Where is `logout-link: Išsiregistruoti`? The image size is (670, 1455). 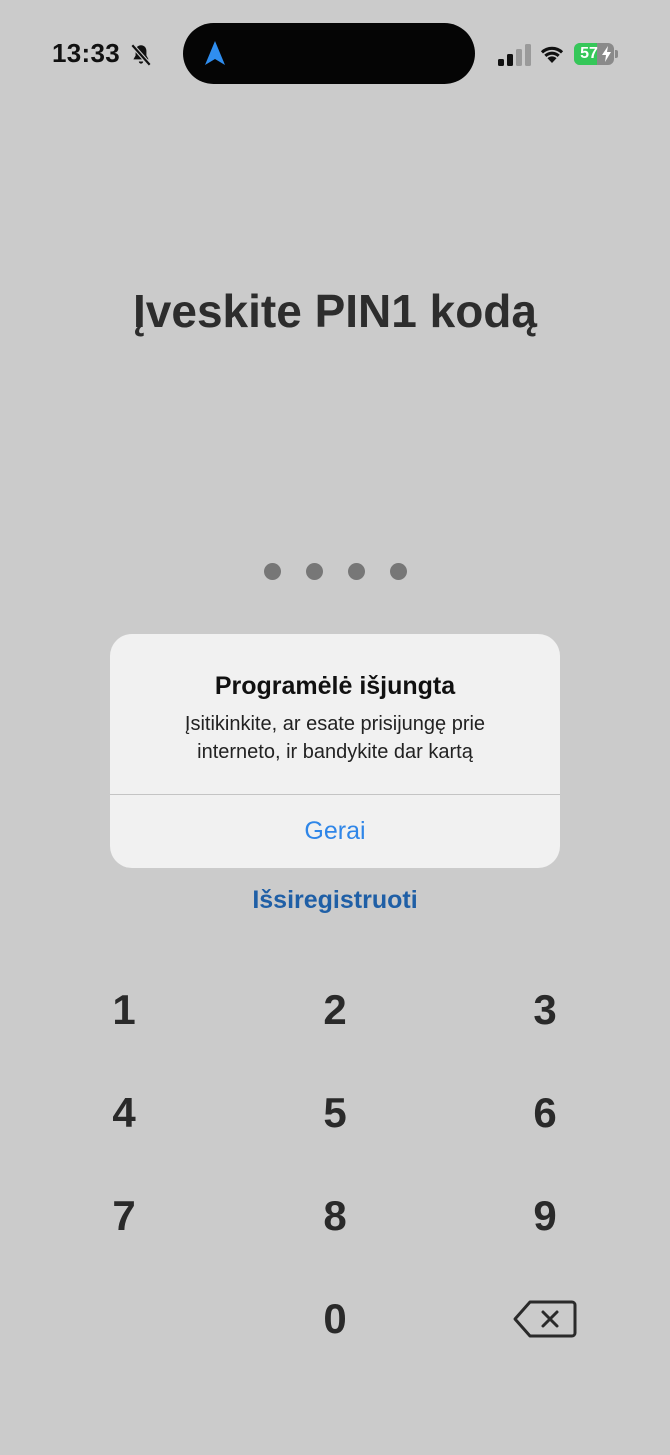 logout-link: Išsiregistruoti is located at coordinates (335, 900).